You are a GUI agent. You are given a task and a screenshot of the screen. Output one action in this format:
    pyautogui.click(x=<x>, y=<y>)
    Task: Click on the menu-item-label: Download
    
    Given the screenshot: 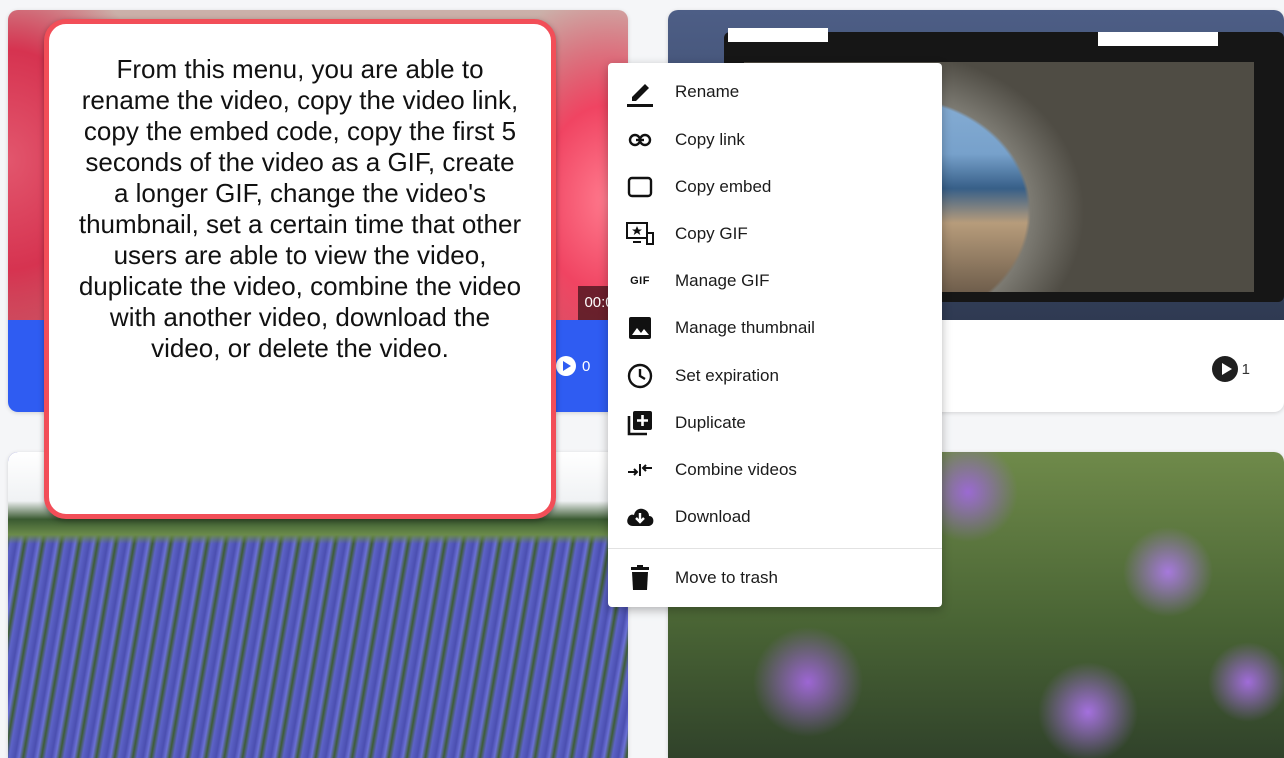 What is the action you would take?
    pyautogui.click(x=713, y=516)
    